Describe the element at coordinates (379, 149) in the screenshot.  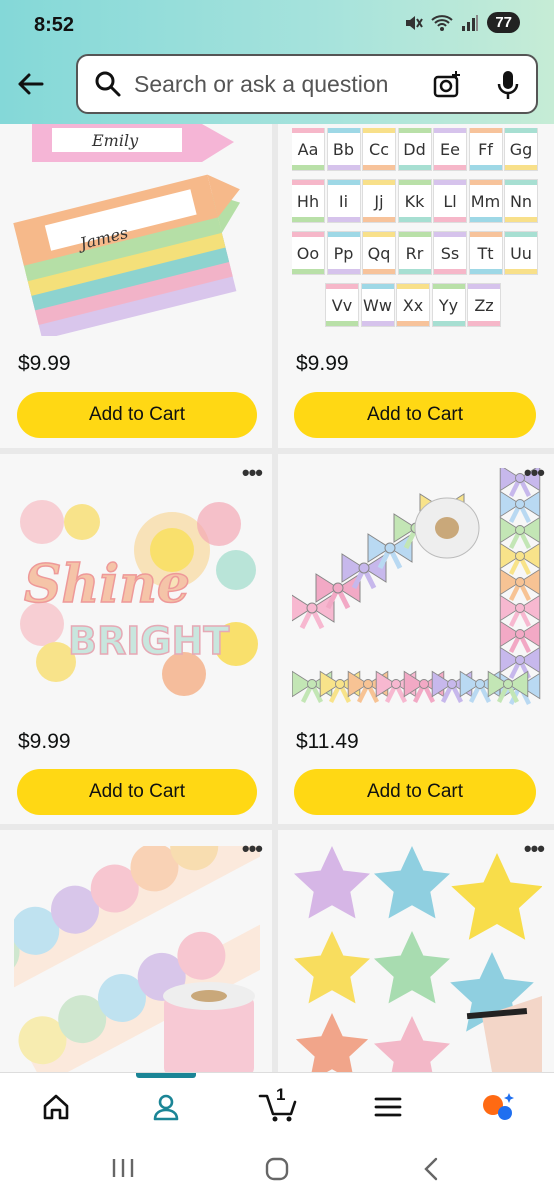
I see `letter-card: Cc` at that location.